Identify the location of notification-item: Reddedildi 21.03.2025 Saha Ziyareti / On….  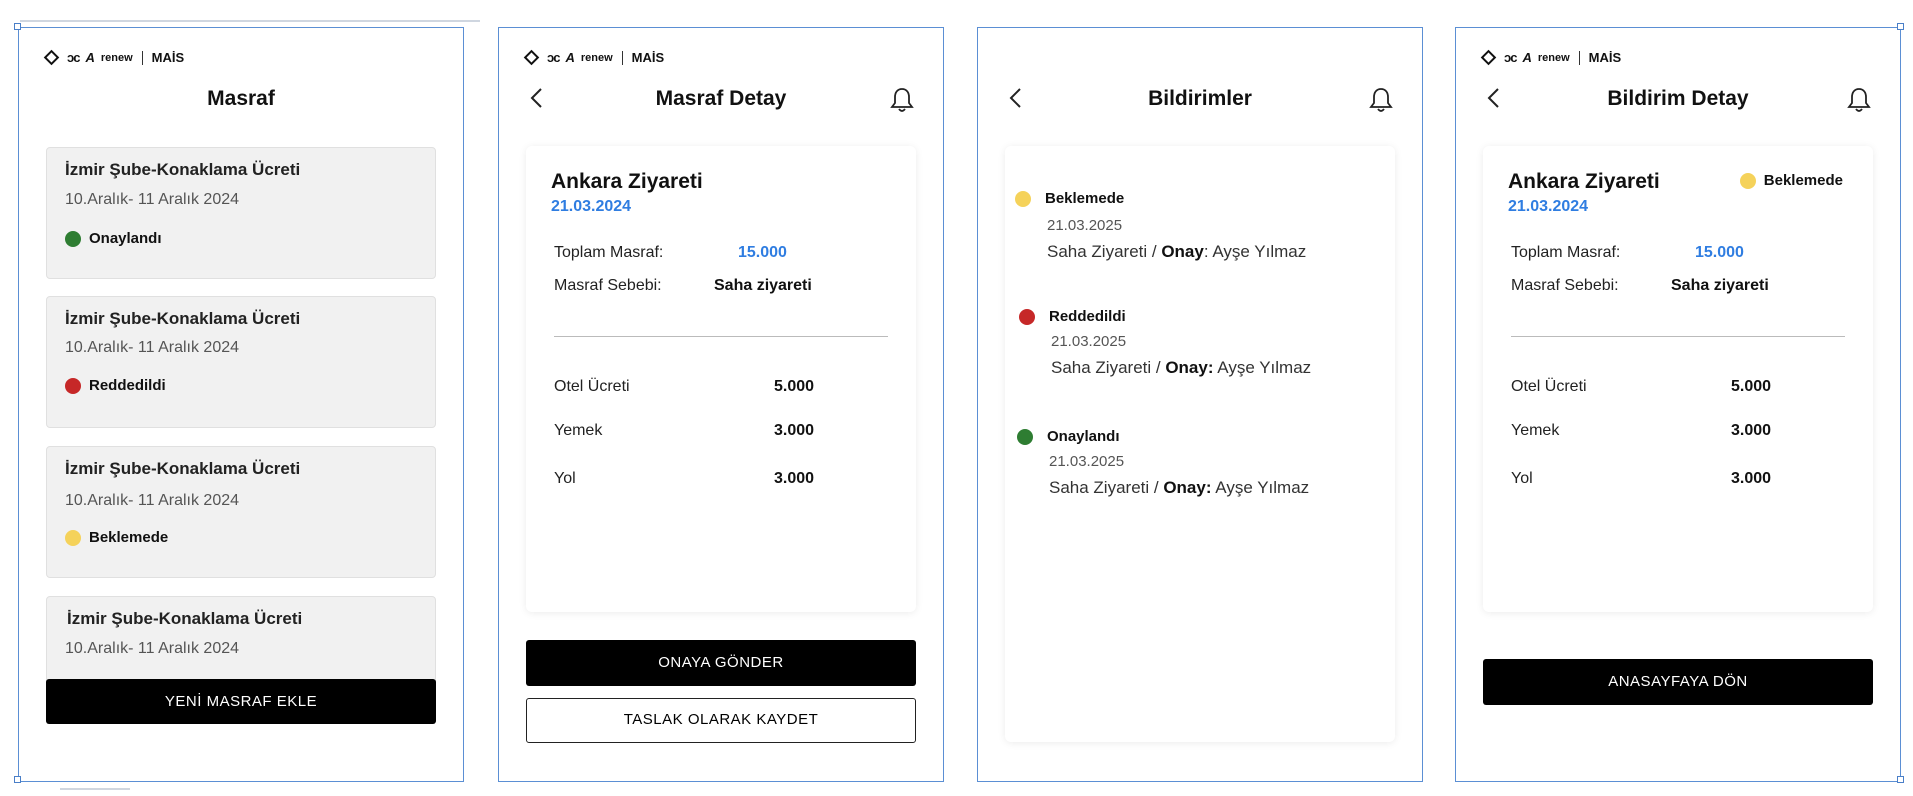
(1165, 343).